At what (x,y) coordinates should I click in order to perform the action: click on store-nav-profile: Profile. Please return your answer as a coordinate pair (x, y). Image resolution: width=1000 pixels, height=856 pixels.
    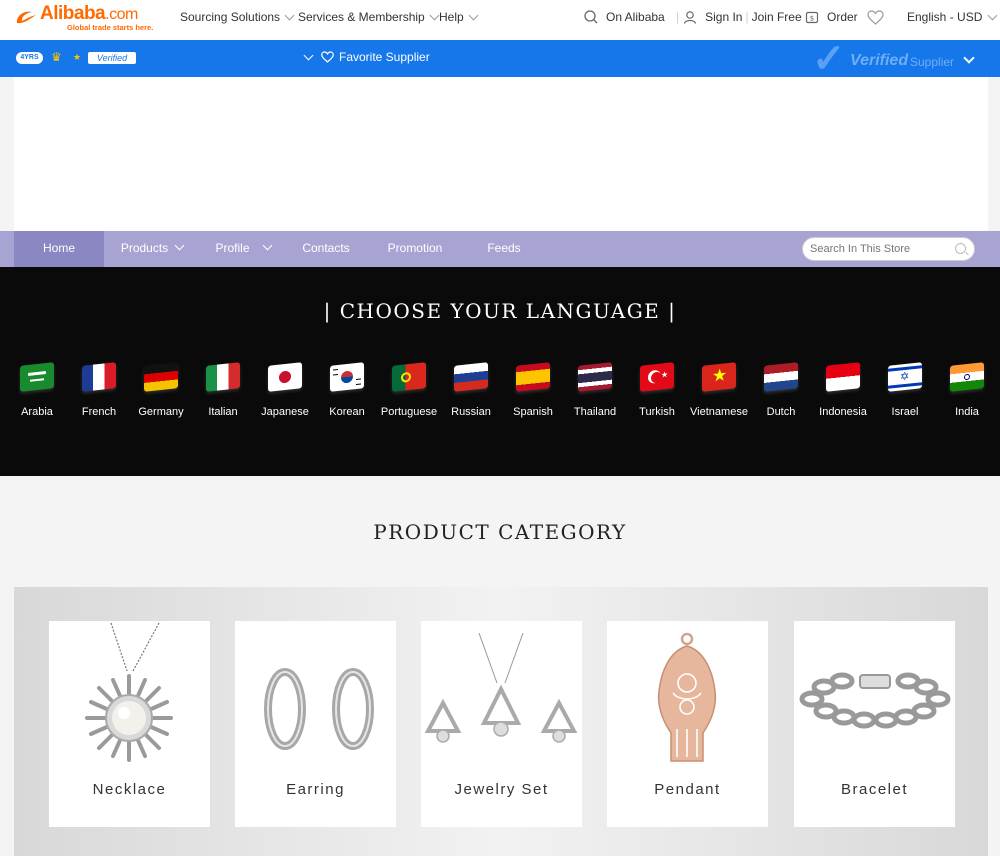
    Looking at the image, I should click on (243, 249).